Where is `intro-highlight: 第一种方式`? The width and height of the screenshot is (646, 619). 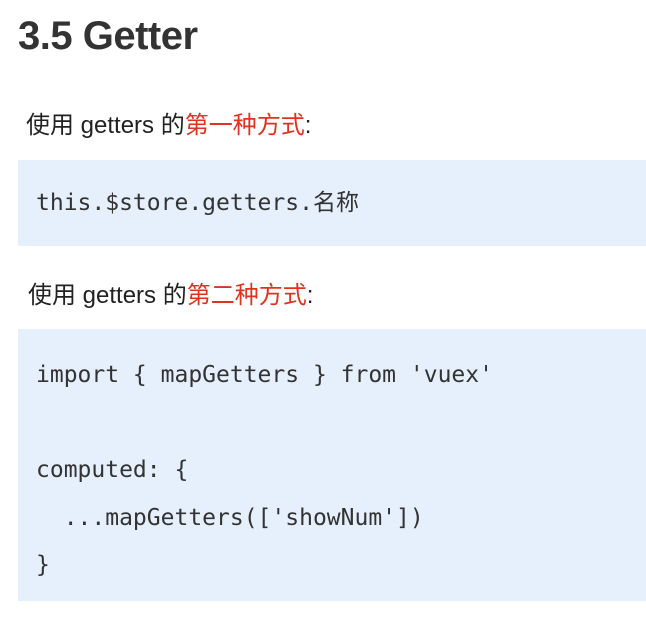
intro-highlight: 第一种方式 is located at coordinates (244, 125).